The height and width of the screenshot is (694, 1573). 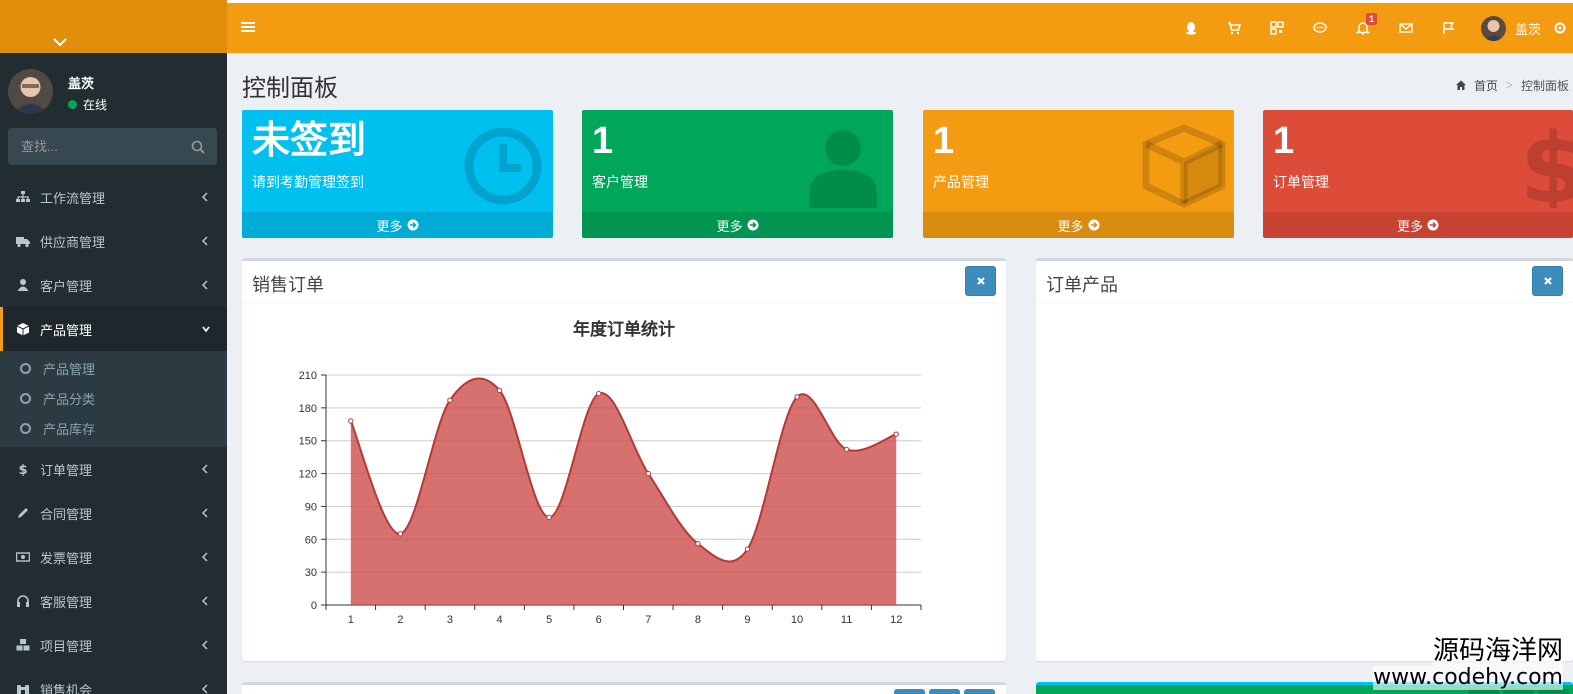 I want to click on comment-icon, so click(x=1320, y=28).